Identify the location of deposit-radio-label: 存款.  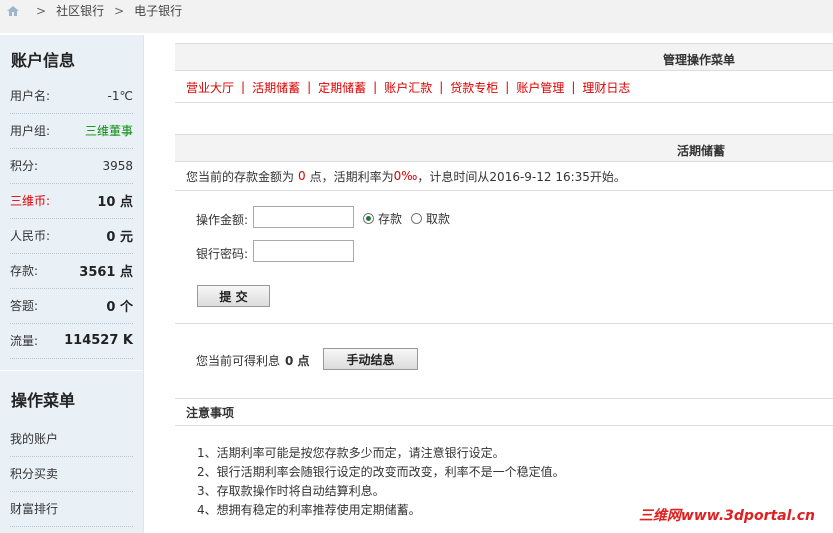
(390, 219).